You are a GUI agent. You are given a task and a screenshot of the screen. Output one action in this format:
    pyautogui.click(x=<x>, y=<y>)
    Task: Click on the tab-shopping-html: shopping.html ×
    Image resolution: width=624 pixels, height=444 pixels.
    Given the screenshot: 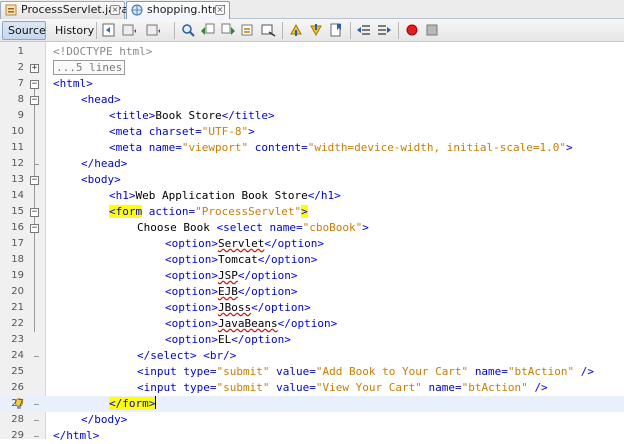 What is the action you would take?
    pyautogui.click(x=178, y=10)
    